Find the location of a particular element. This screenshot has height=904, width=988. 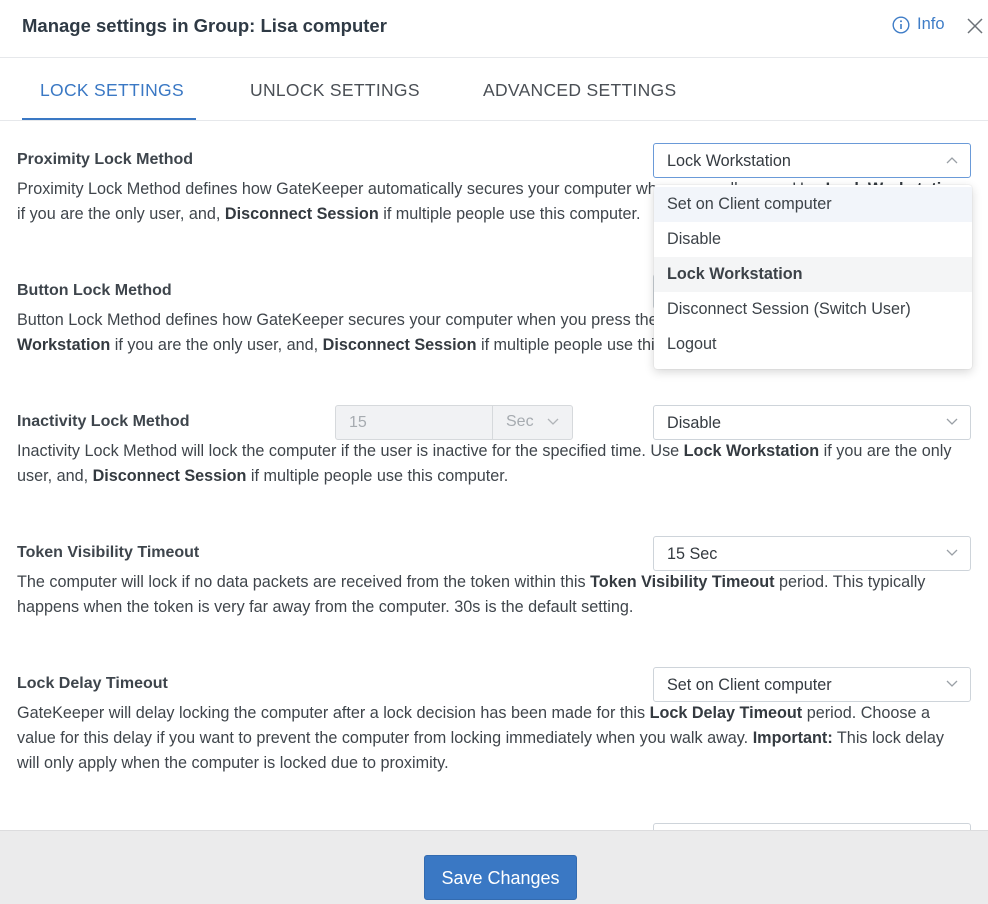

proximity-lock-title: Proximity Lock Method is located at coordinates (105, 159).